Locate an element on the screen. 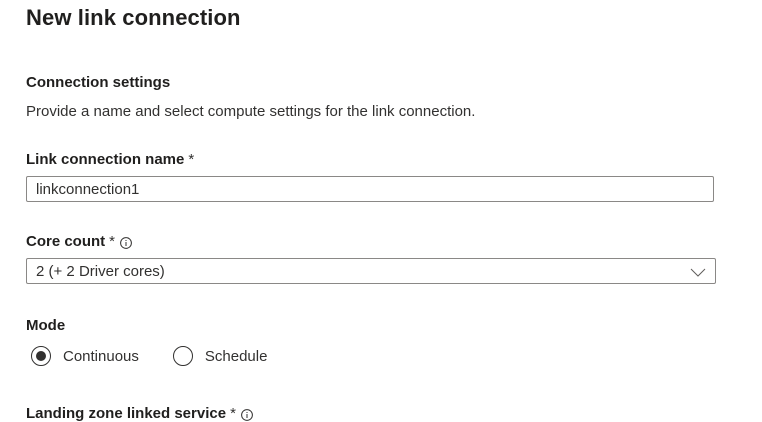 The image size is (762, 422). mode-label: Mode is located at coordinates (45, 325).